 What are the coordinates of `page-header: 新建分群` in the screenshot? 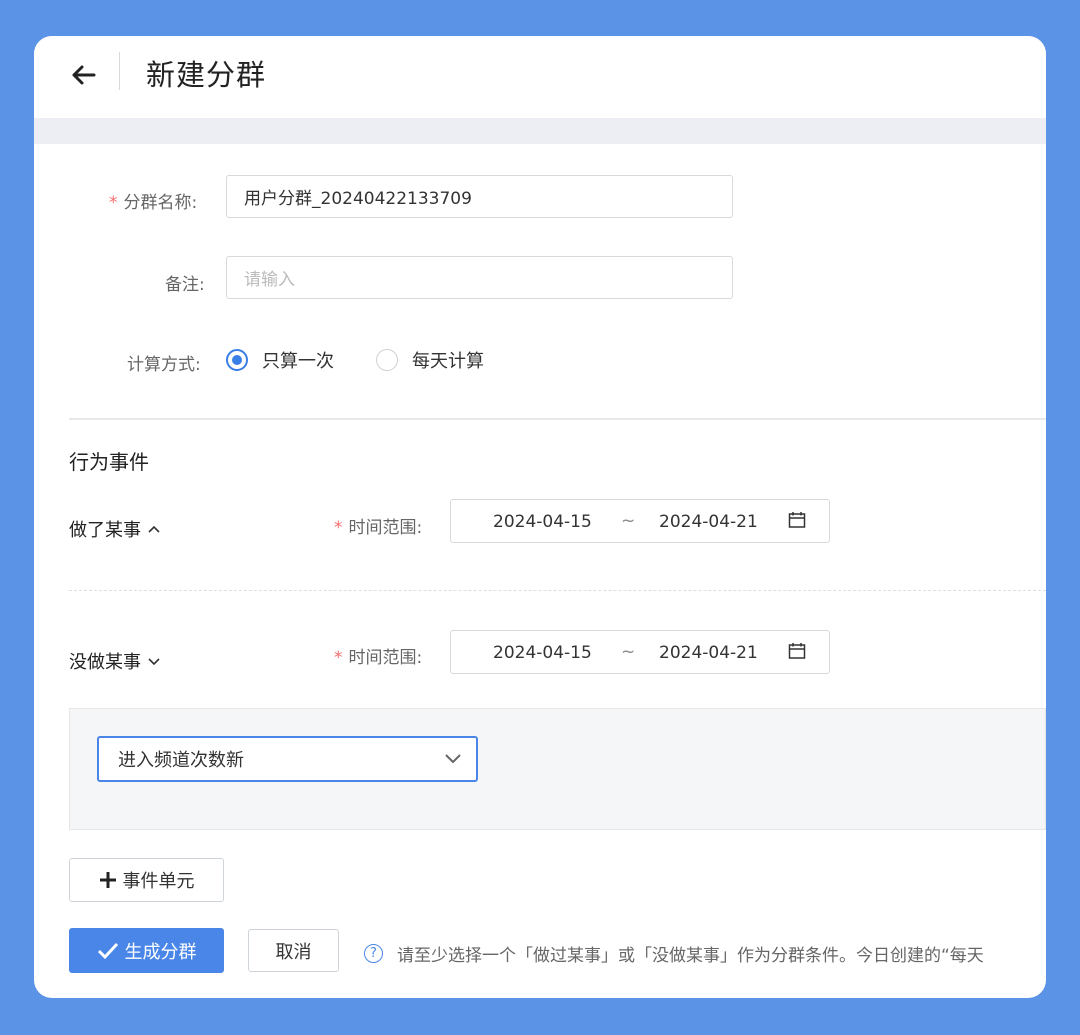 It's located at (540, 77).